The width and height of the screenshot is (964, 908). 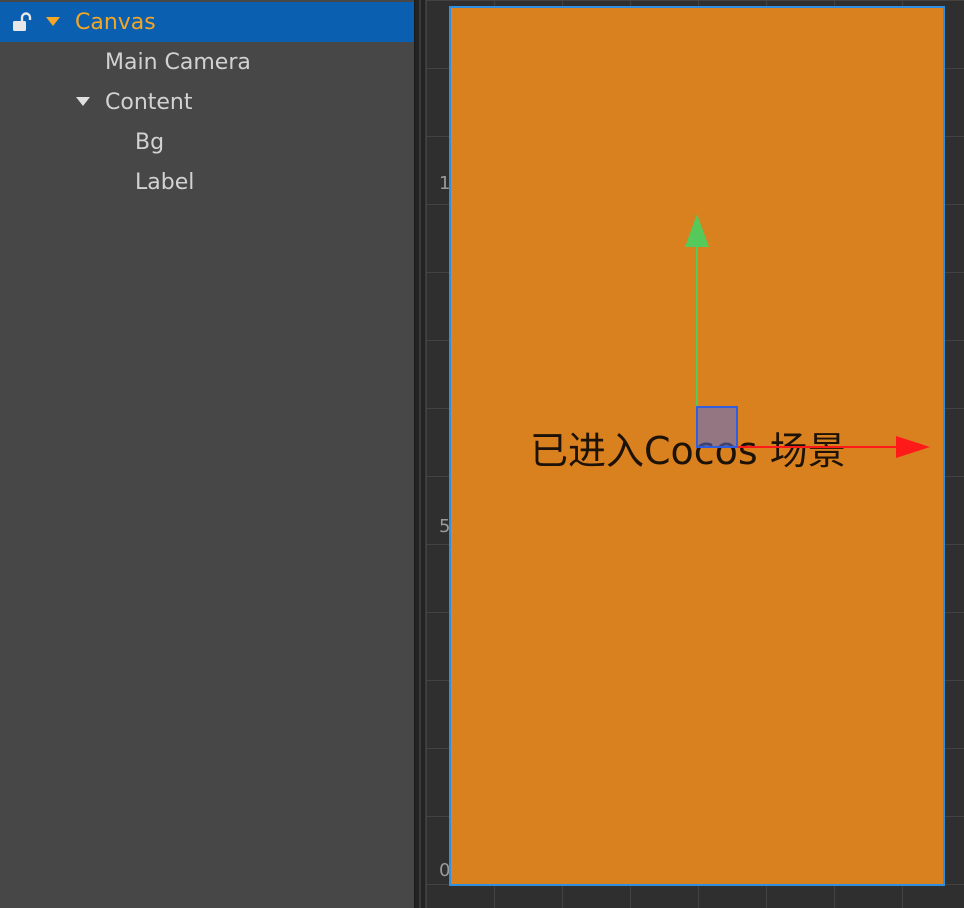 I want to click on gizmo-y-arrow-icon, so click(x=697, y=230).